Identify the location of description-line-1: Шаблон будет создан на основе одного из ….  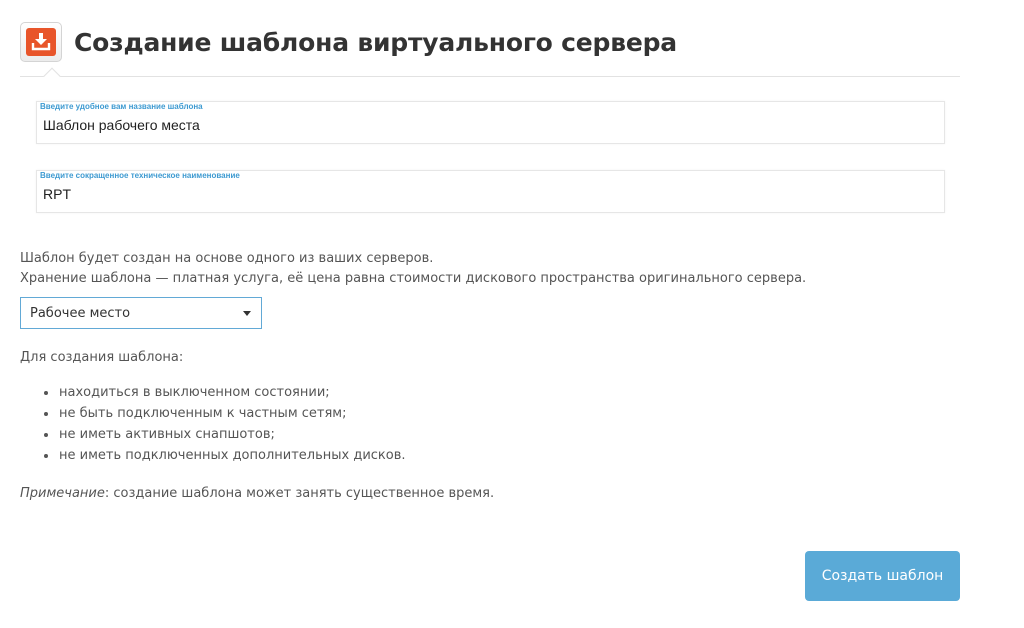
(227, 258).